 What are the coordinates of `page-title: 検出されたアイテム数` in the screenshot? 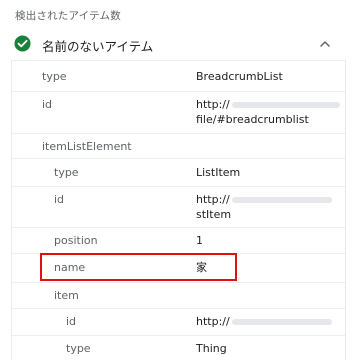 It's located at (68, 16).